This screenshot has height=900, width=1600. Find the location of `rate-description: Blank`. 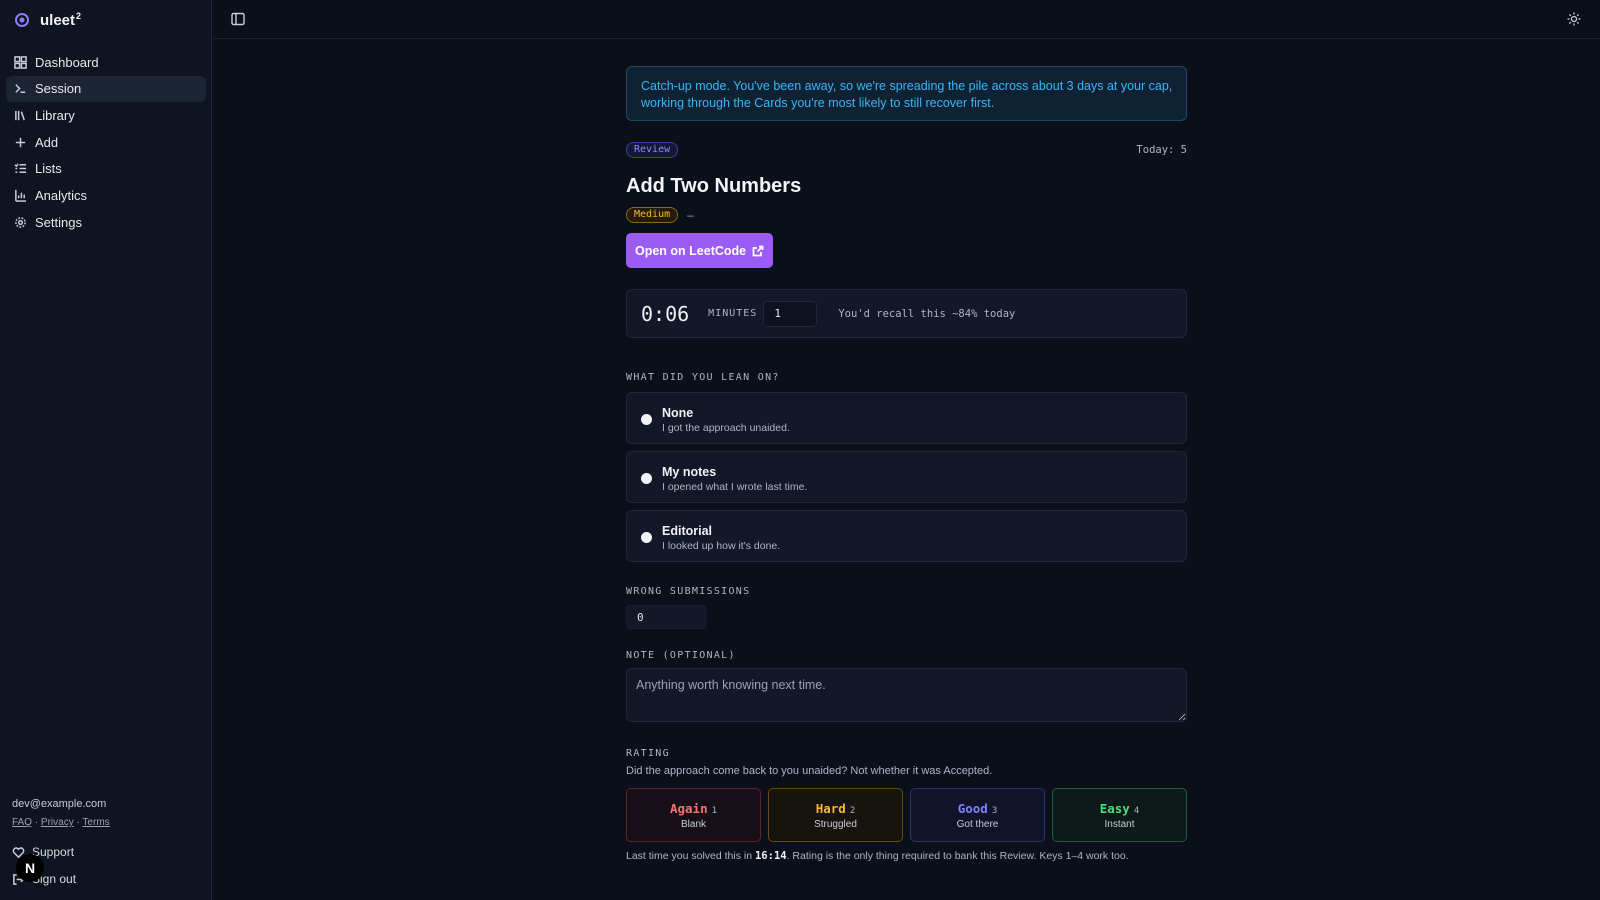

rate-description: Blank is located at coordinates (693, 824).